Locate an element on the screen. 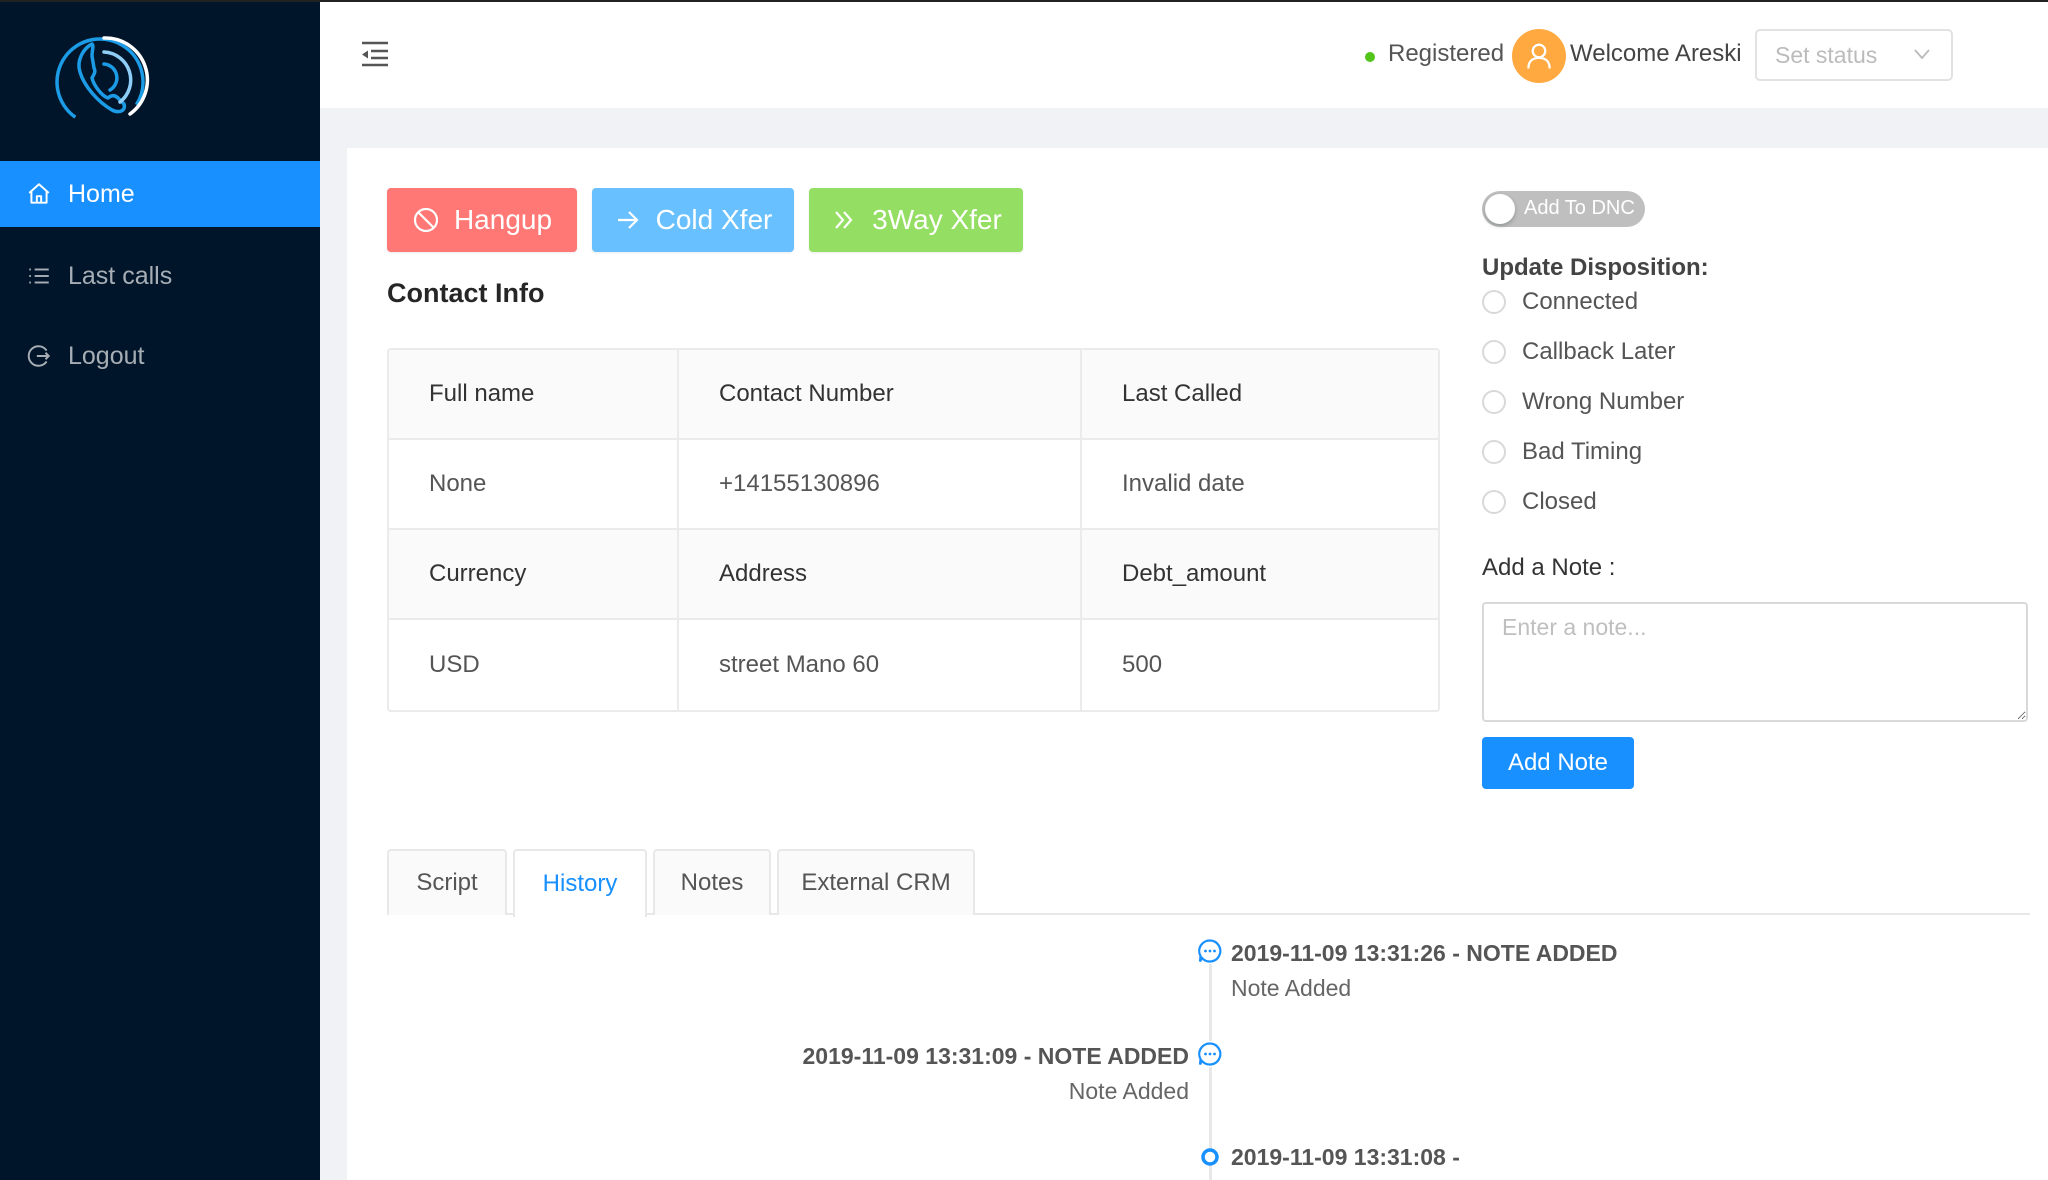 This screenshot has height=1180, width=2048. timeline-item-title: 2019-11-09 13:31:26 - NOTE ADDED is located at coordinates (1424, 953).